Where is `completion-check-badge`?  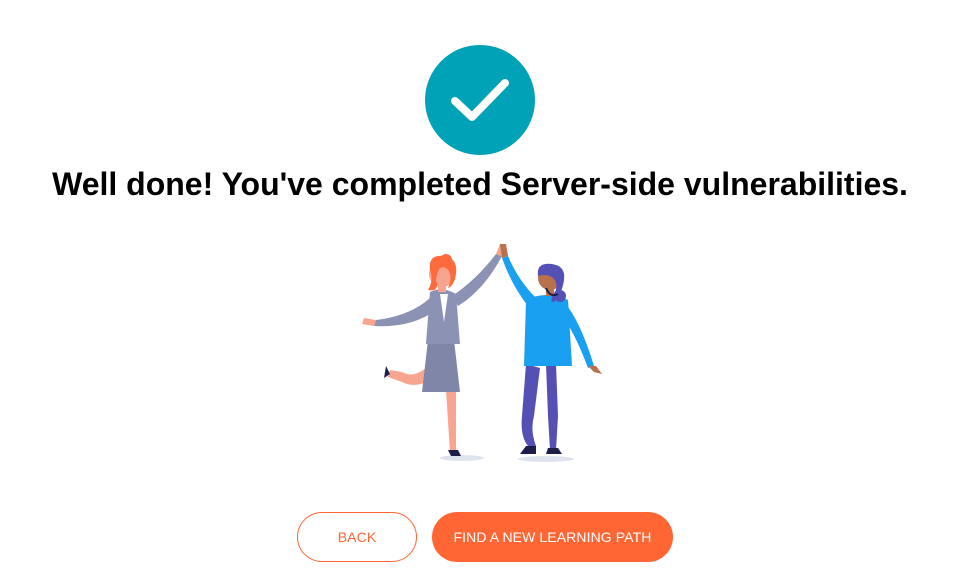
completion-check-badge is located at coordinates (480, 100).